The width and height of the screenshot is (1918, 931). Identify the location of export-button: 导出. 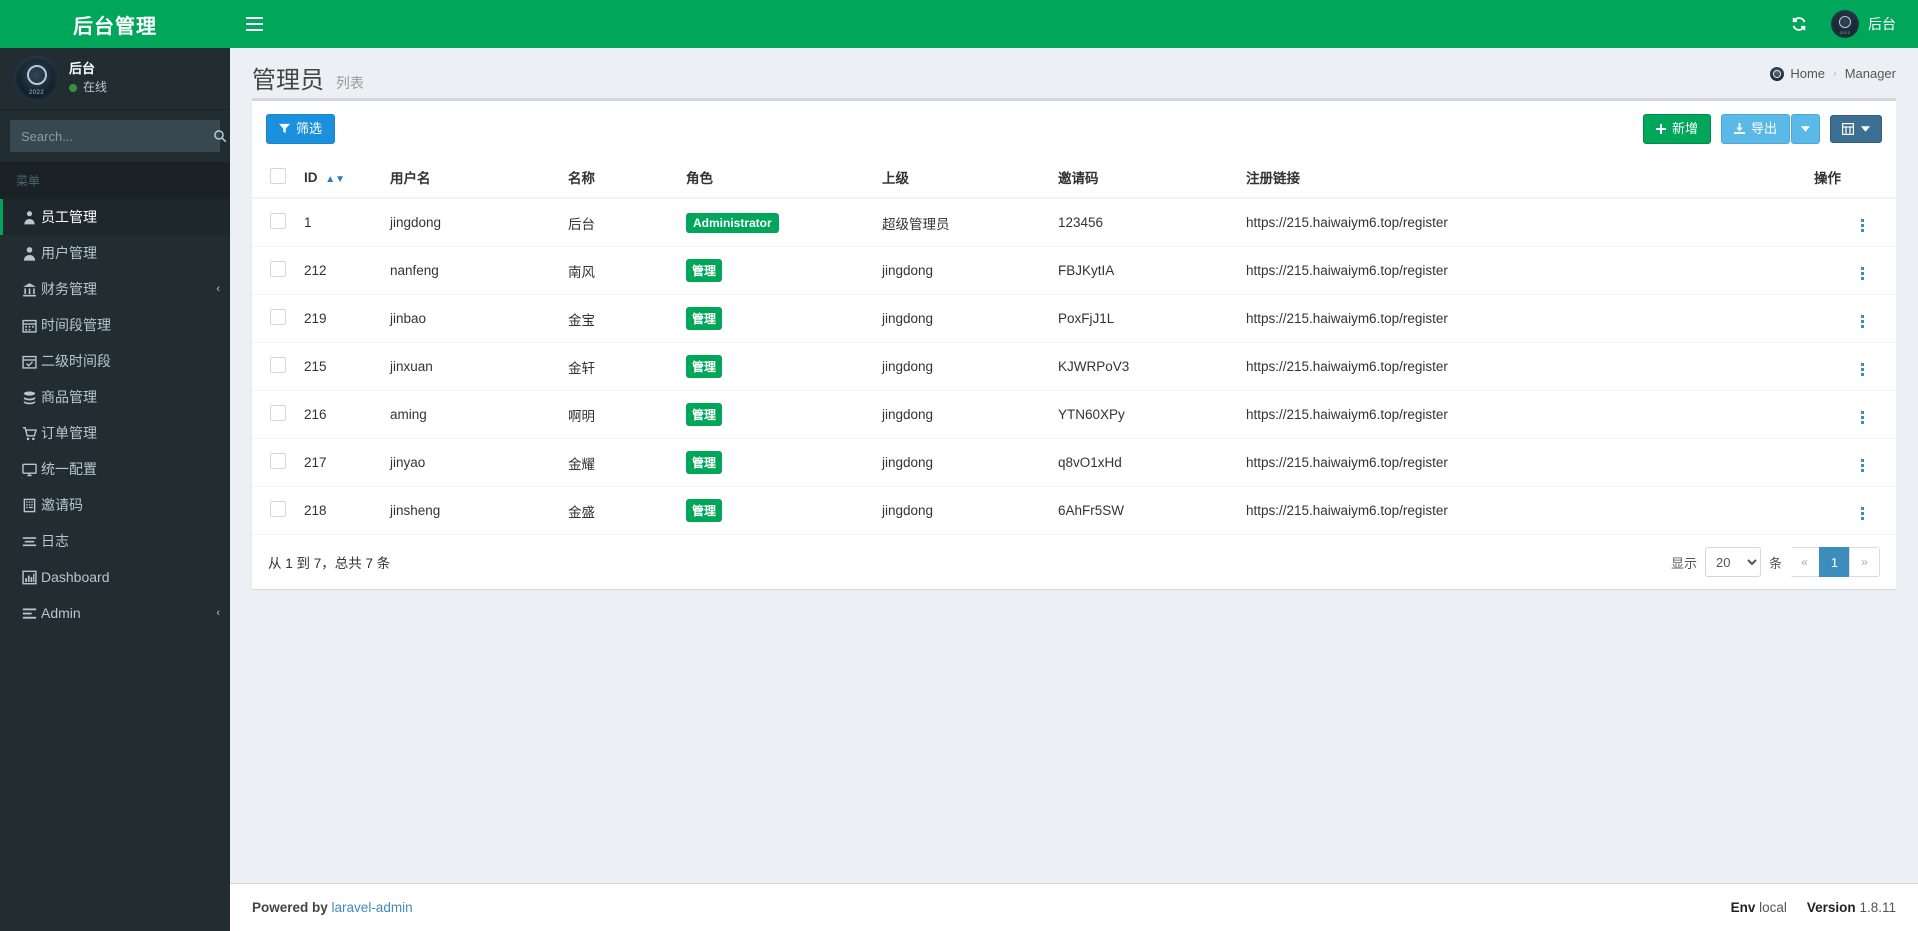
(1755, 129).